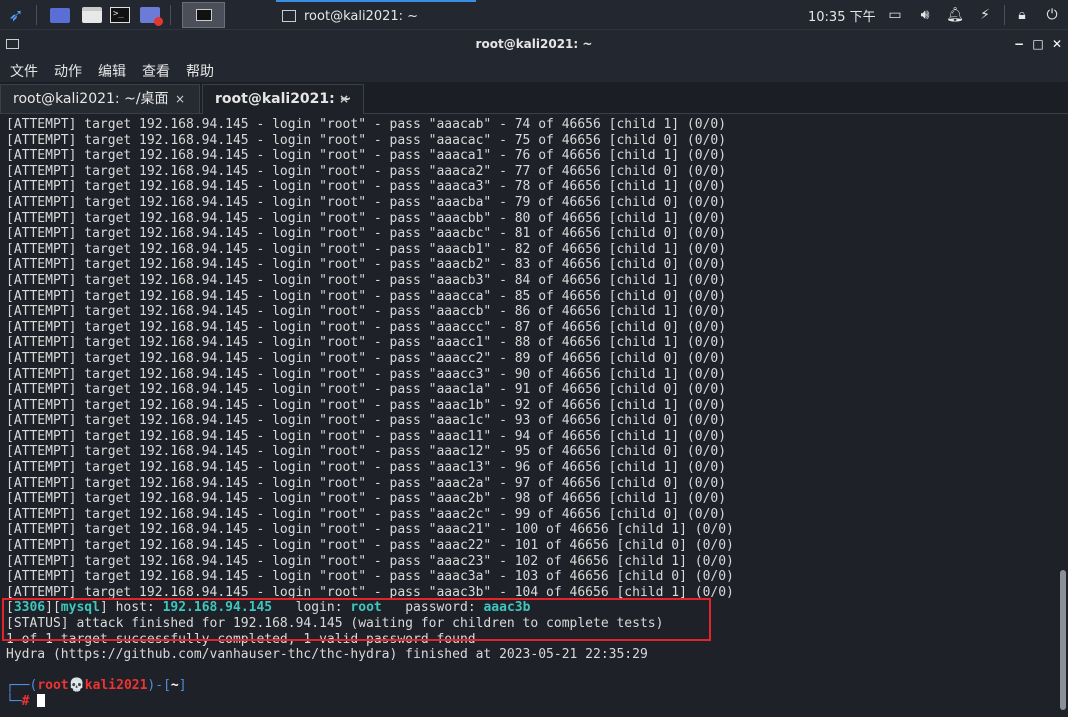 This screenshot has width=1068, height=717. What do you see at coordinates (895, 15) in the screenshot?
I see `display-icon: ▭` at bounding box center [895, 15].